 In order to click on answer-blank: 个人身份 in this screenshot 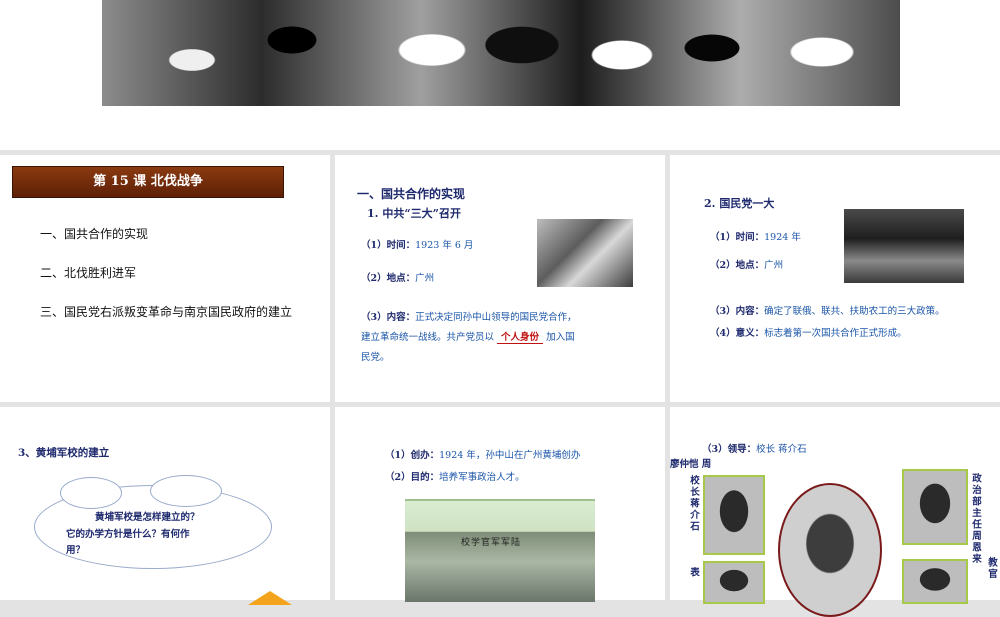, I will do `click(520, 338)`.